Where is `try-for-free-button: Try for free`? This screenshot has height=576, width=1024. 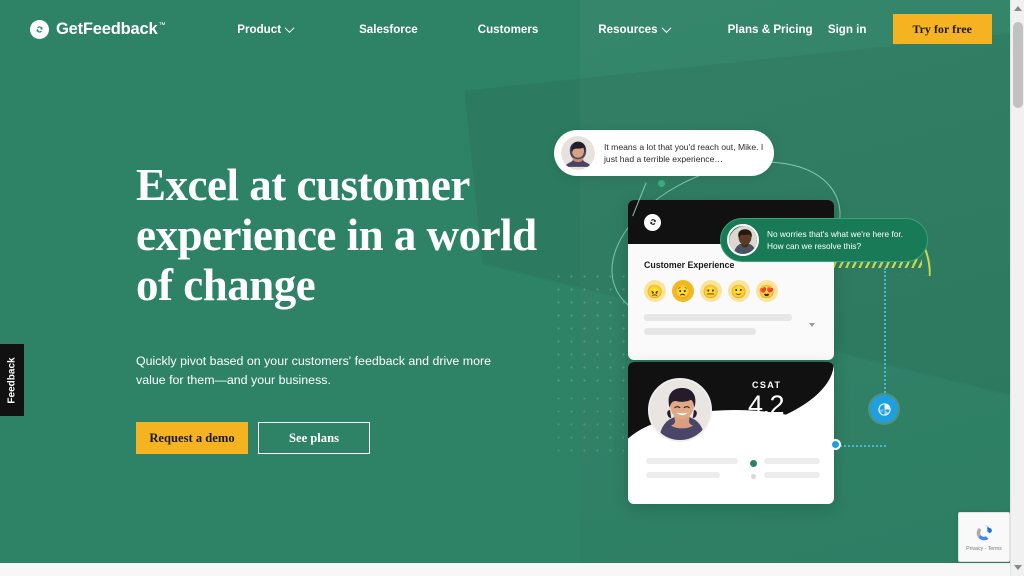
try-for-free-button: Try for free is located at coordinates (942, 29).